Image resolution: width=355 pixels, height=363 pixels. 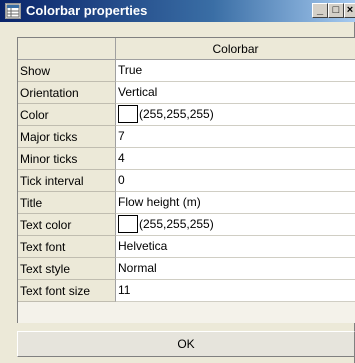 I want to click on table-row: Minor ticks 4, so click(x=186, y=159).